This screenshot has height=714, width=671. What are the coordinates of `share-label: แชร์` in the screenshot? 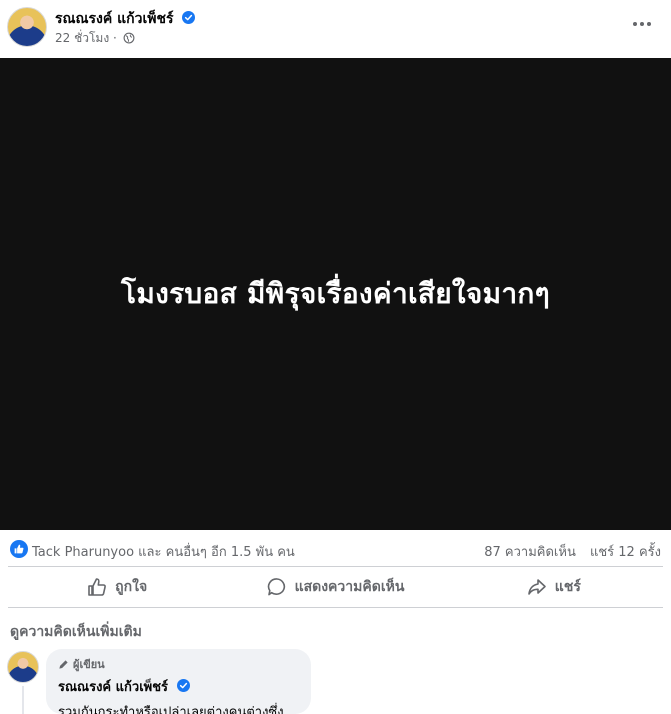 It's located at (567, 587).